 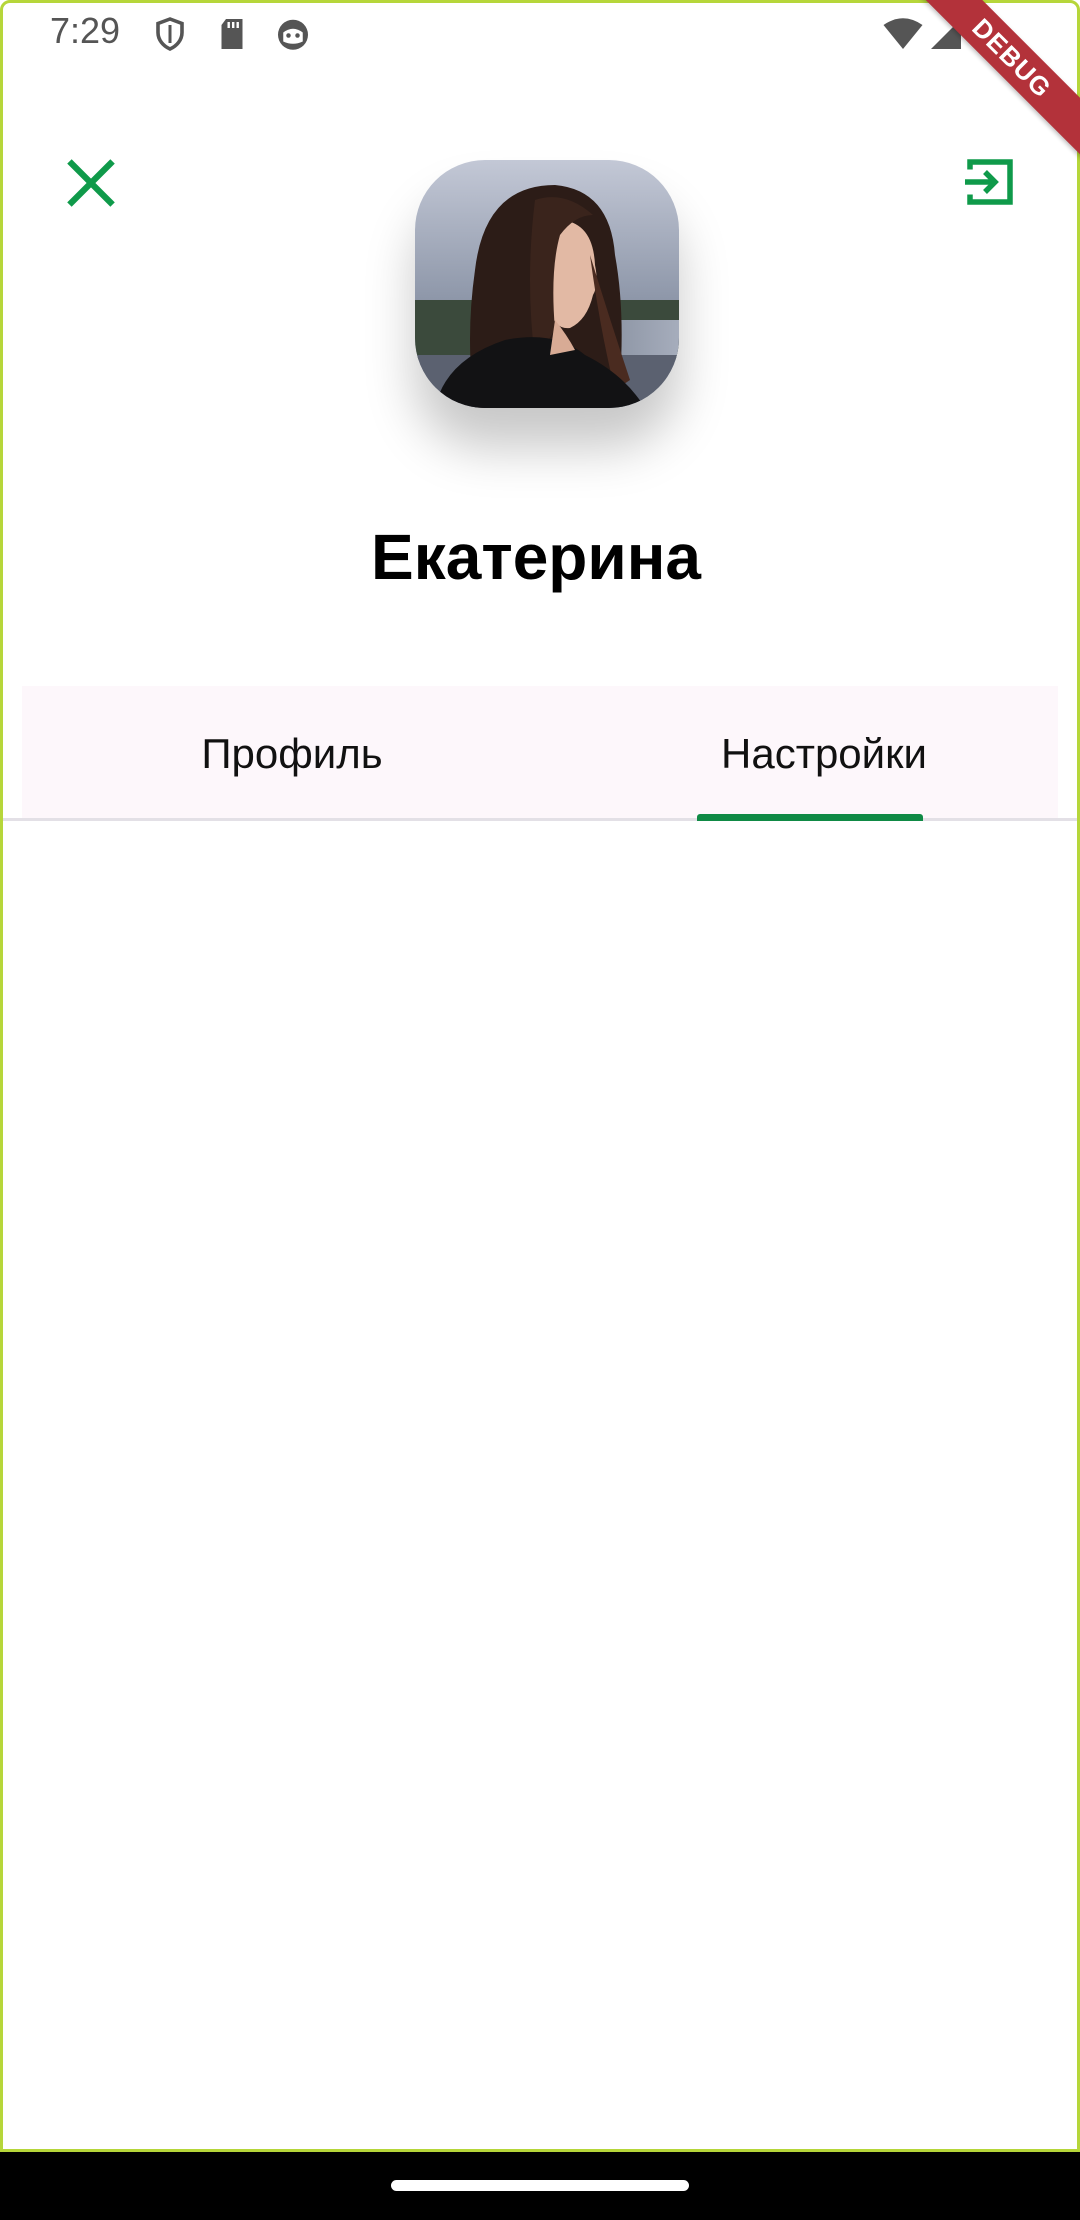 What do you see at coordinates (292, 753) in the screenshot?
I see `tab-profile: Профиль` at bounding box center [292, 753].